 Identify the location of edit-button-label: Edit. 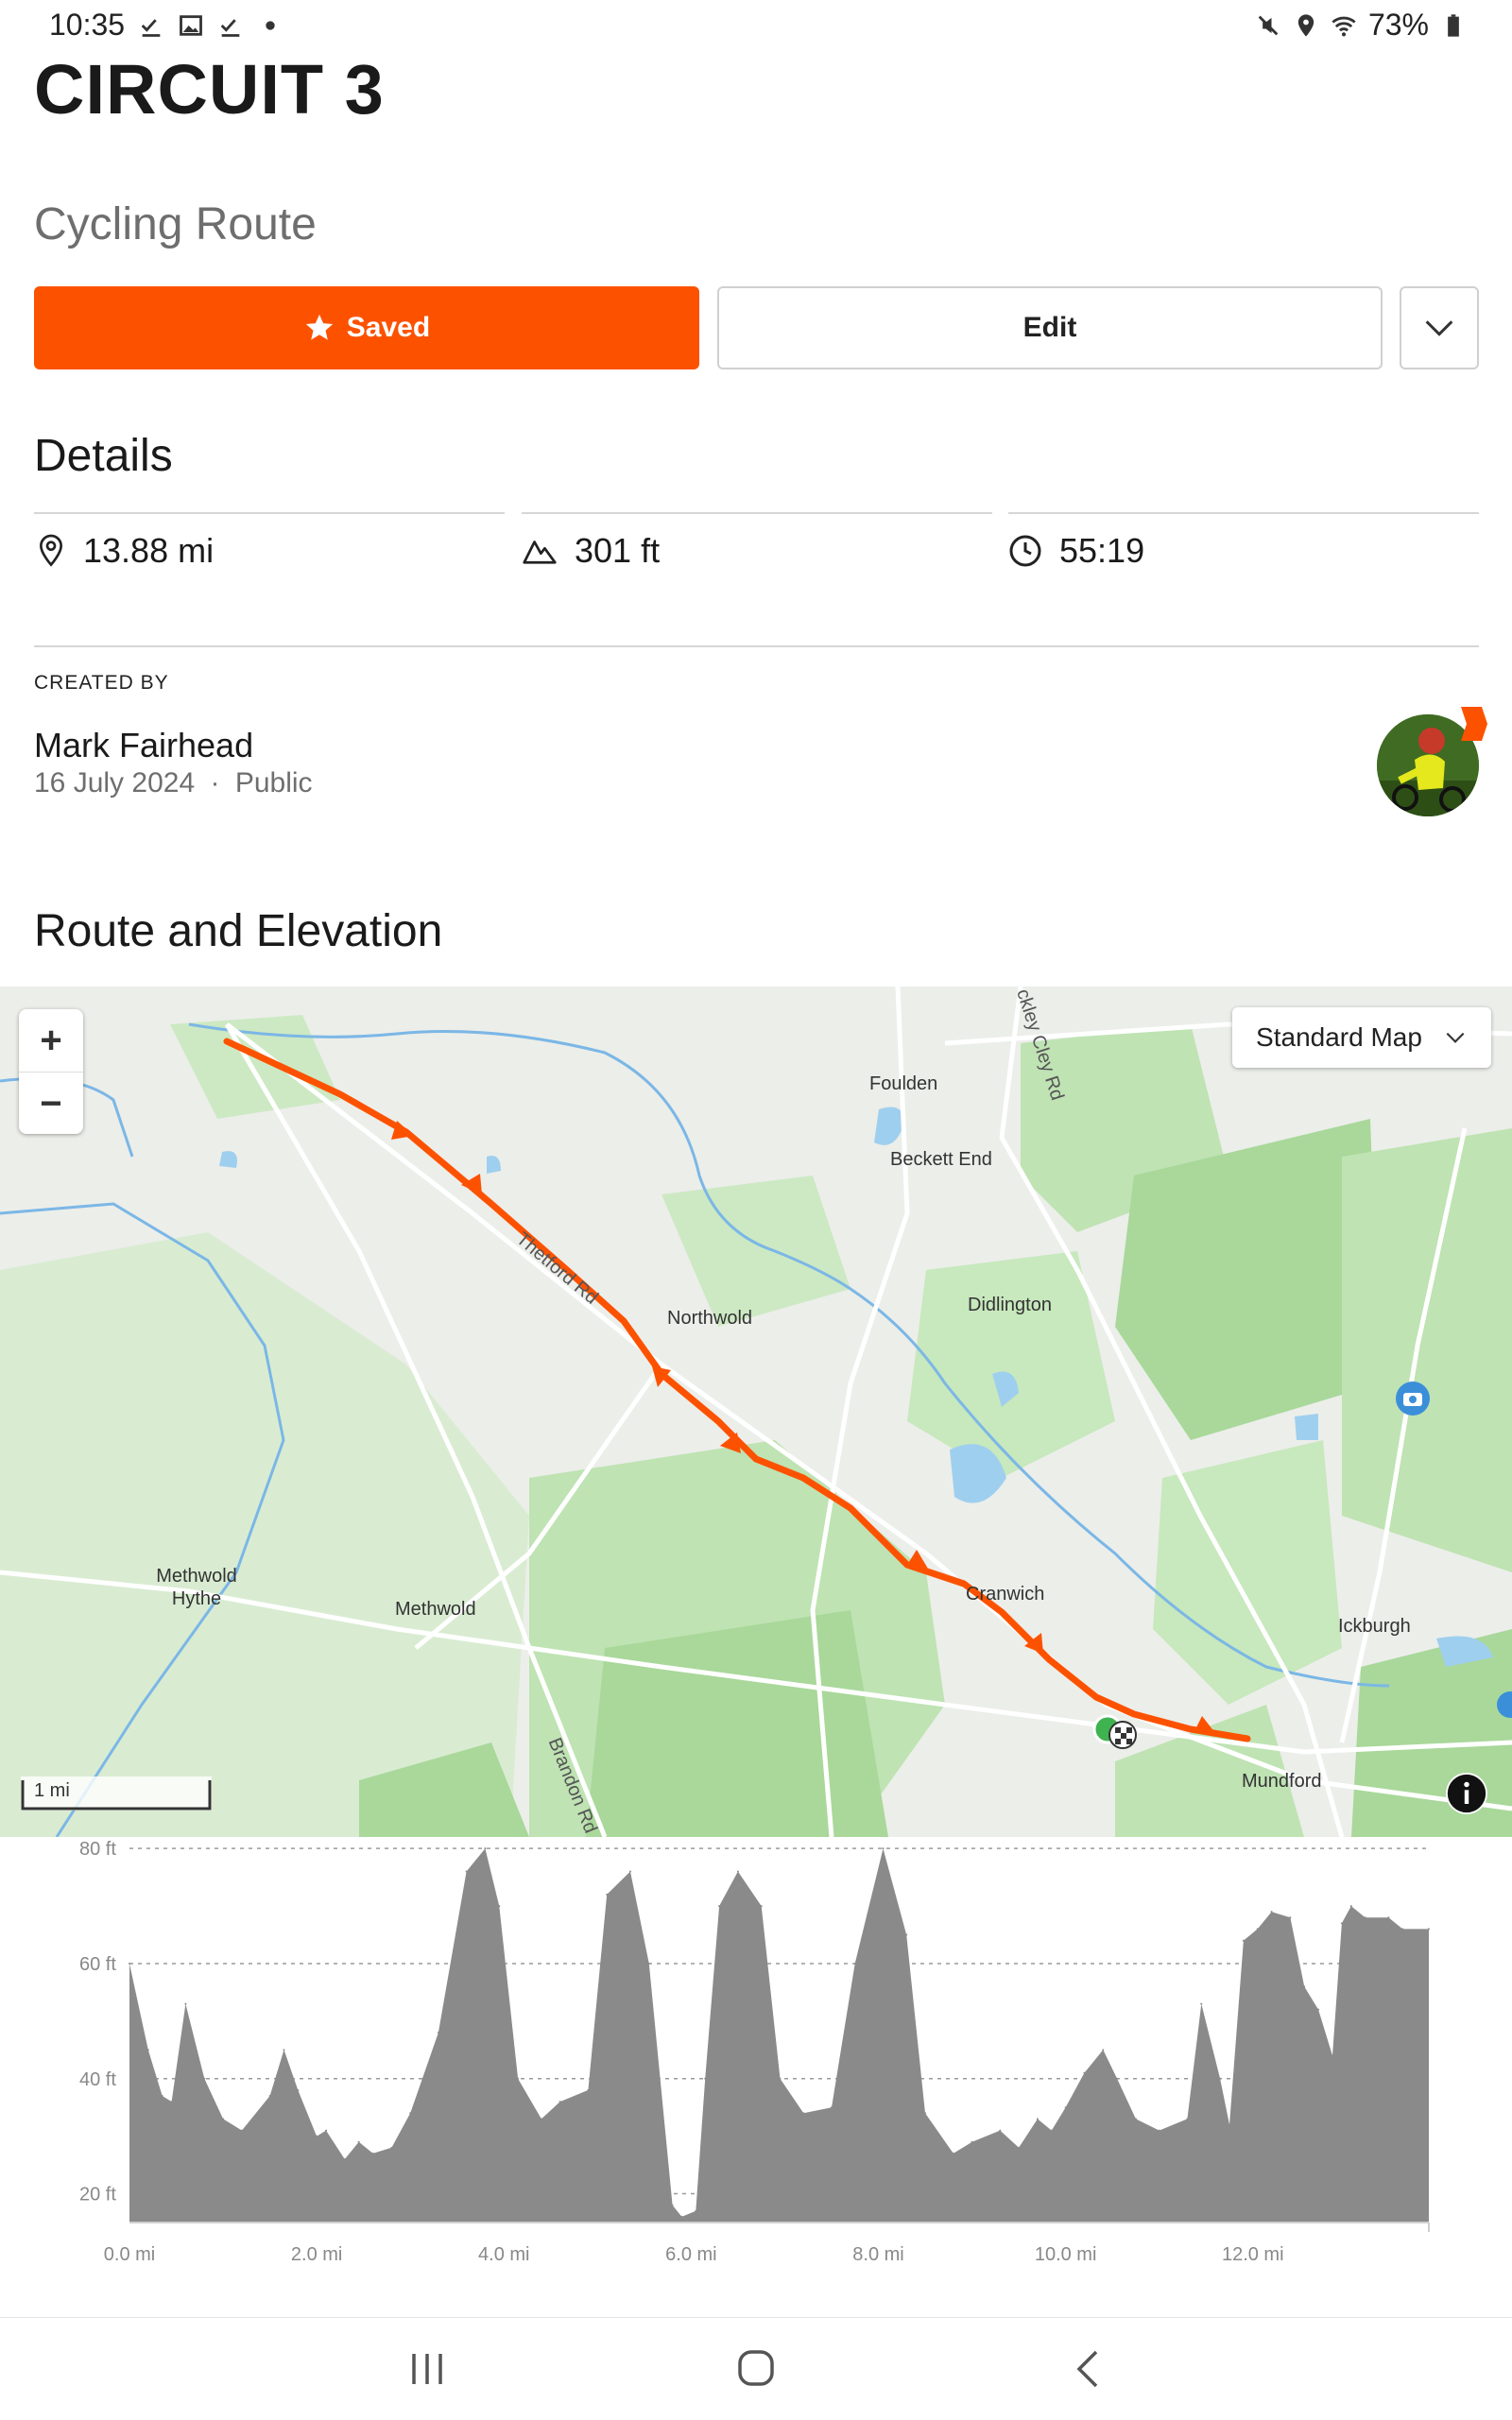
(1049, 327).